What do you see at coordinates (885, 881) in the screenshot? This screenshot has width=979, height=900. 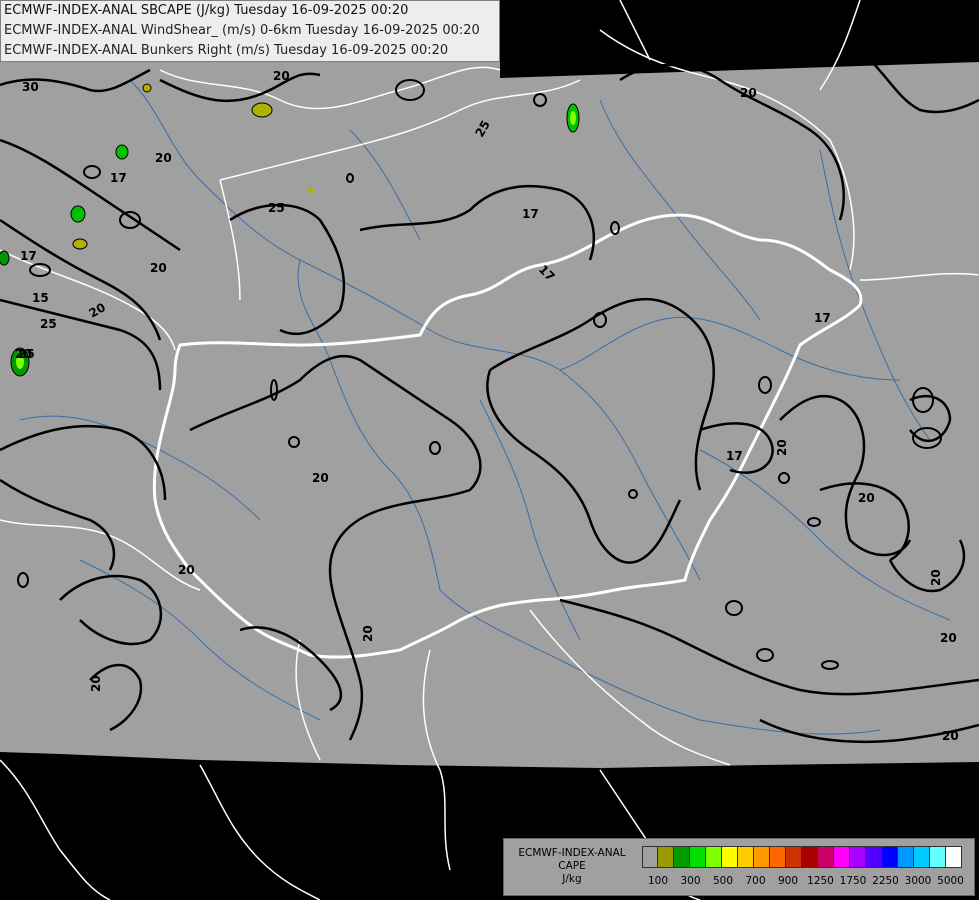 I see `legend-tick-label: 2250` at bounding box center [885, 881].